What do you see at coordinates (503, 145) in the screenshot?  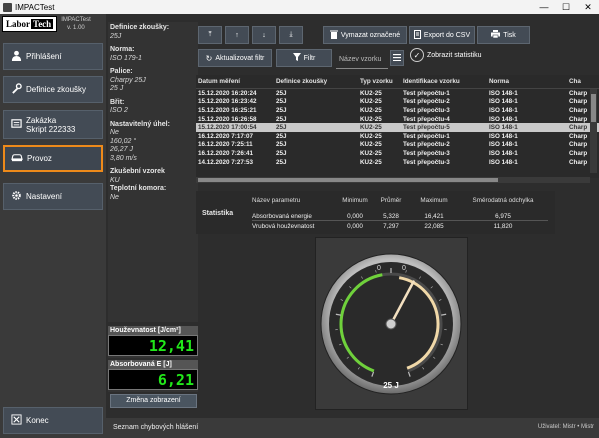 I see `table-cell: ISO 148-1` at bounding box center [503, 145].